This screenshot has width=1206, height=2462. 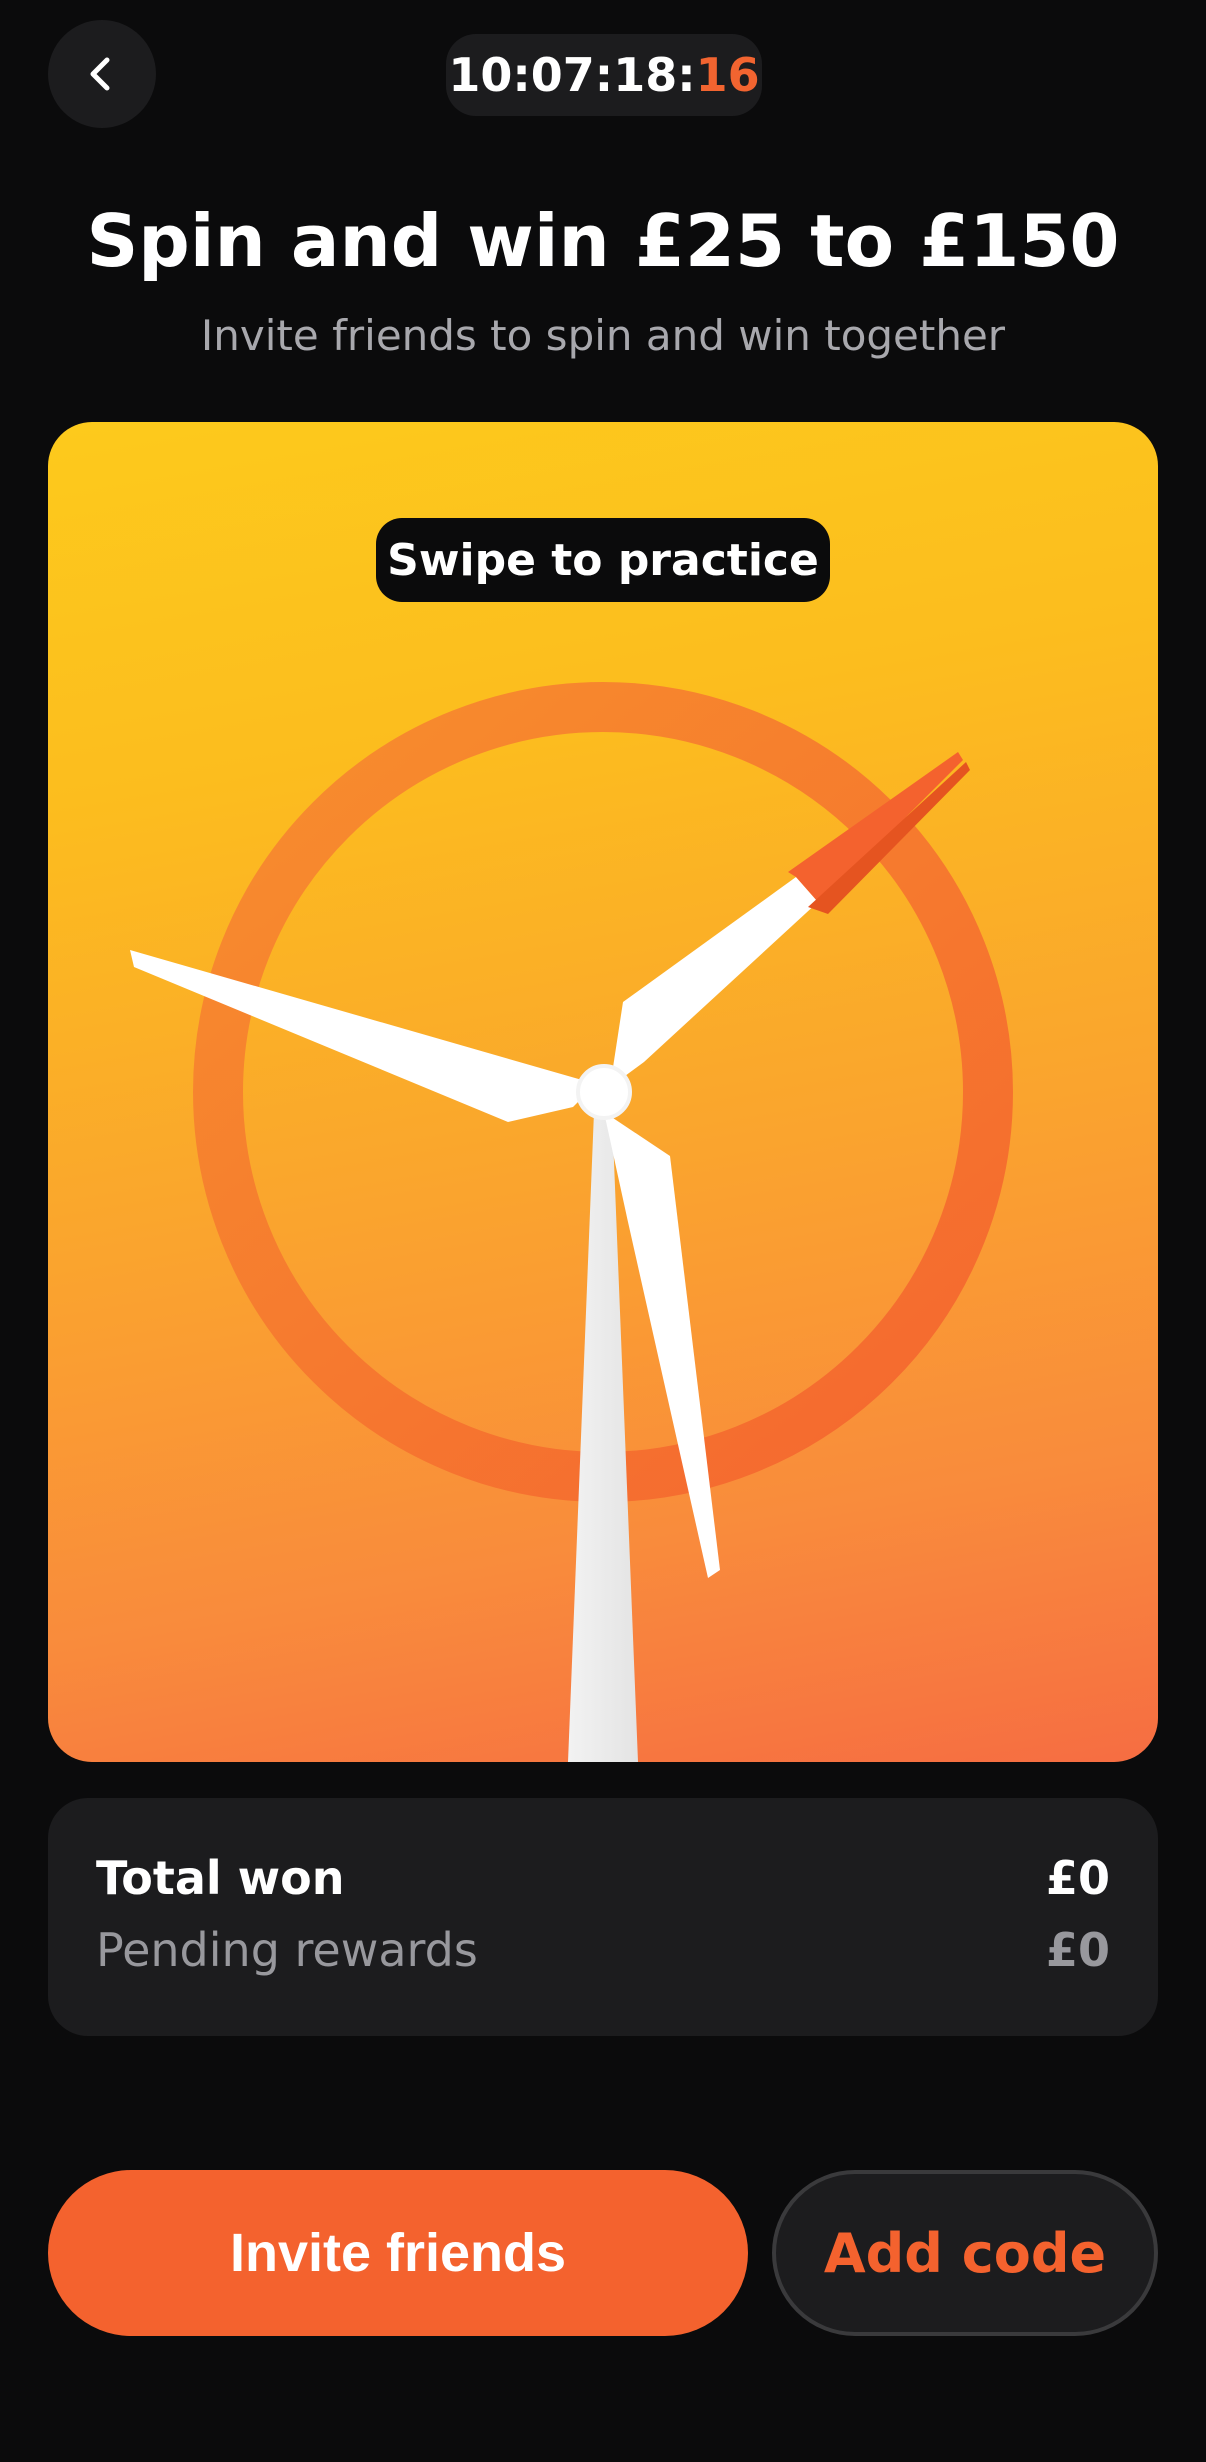 I want to click on pending-rewards-label: Pending rewards, so click(x=287, y=1950).